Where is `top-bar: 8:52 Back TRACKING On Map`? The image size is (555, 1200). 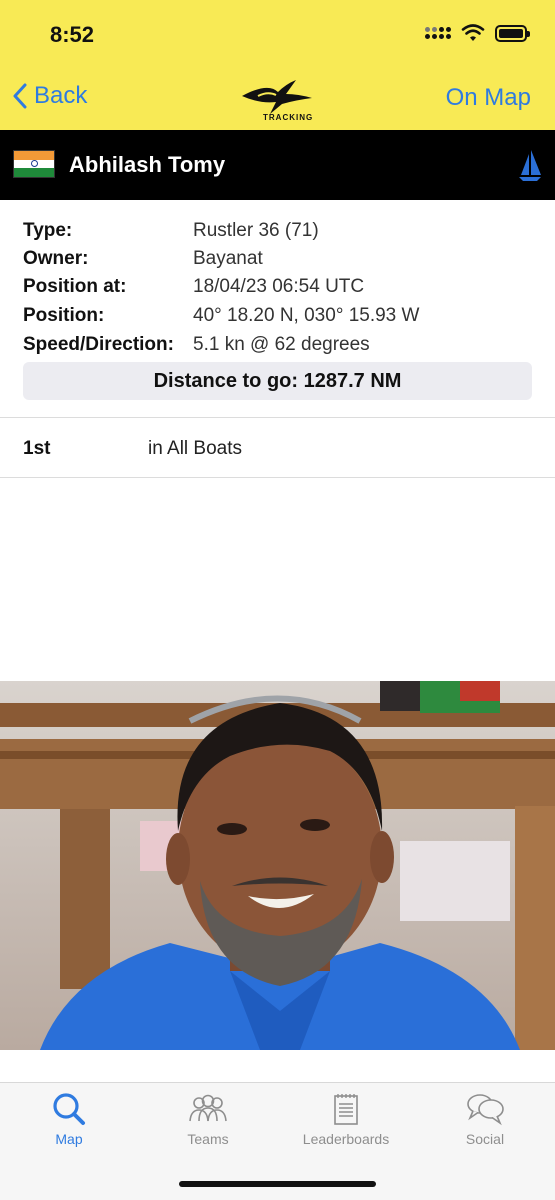 top-bar: 8:52 Back TRACKING On Map is located at coordinates (277, 65).